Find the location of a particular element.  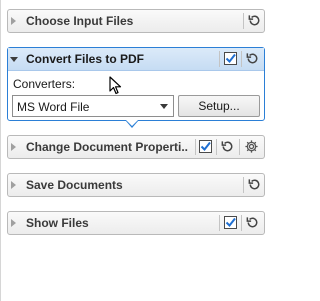

mouse-cursor-icon is located at coordinates (115, 85).